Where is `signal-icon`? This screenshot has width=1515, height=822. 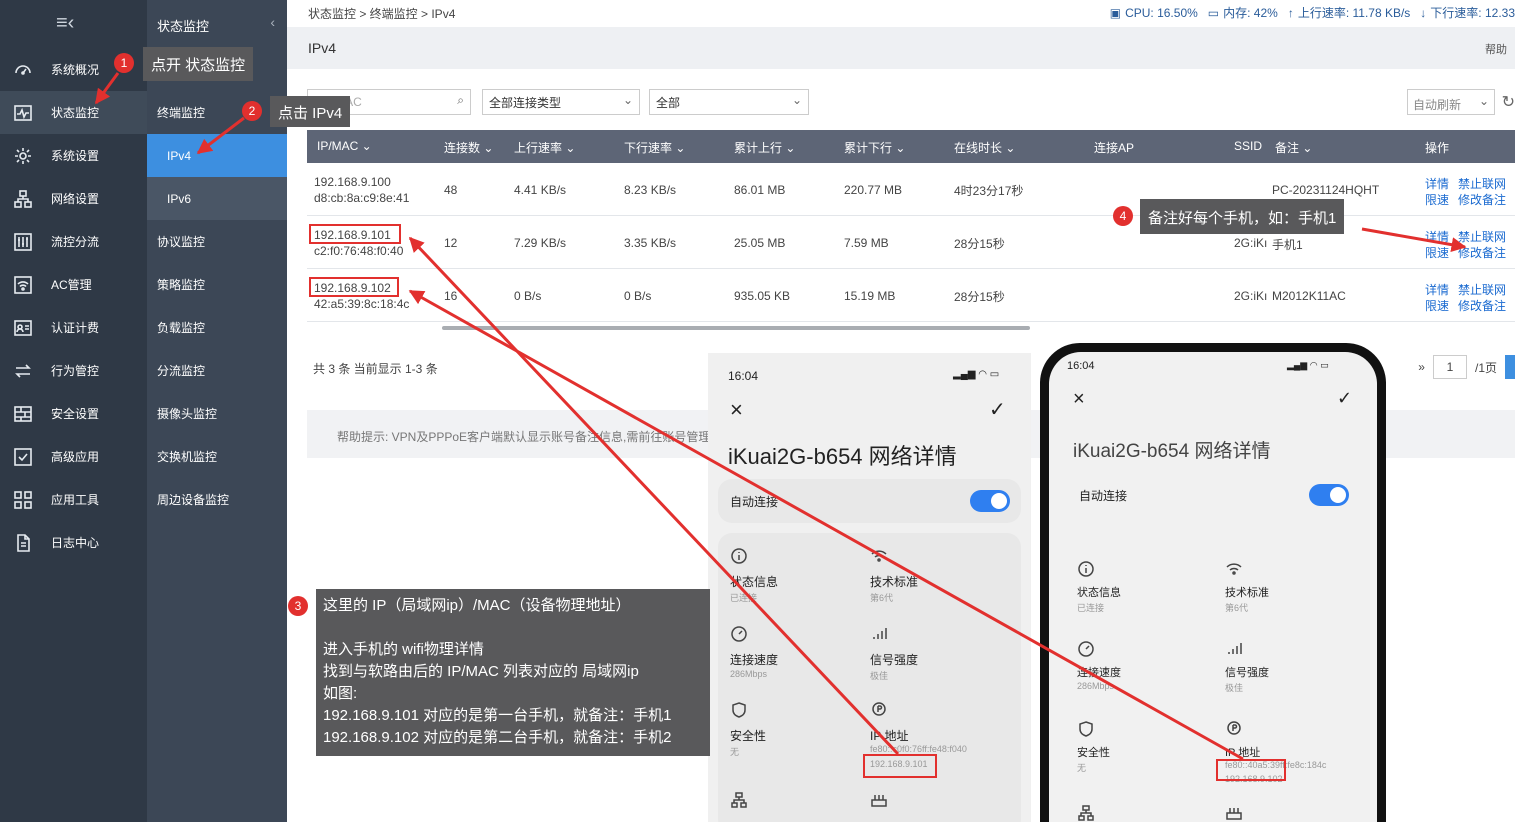 signal-icon is located at coordinates (1234, 649).